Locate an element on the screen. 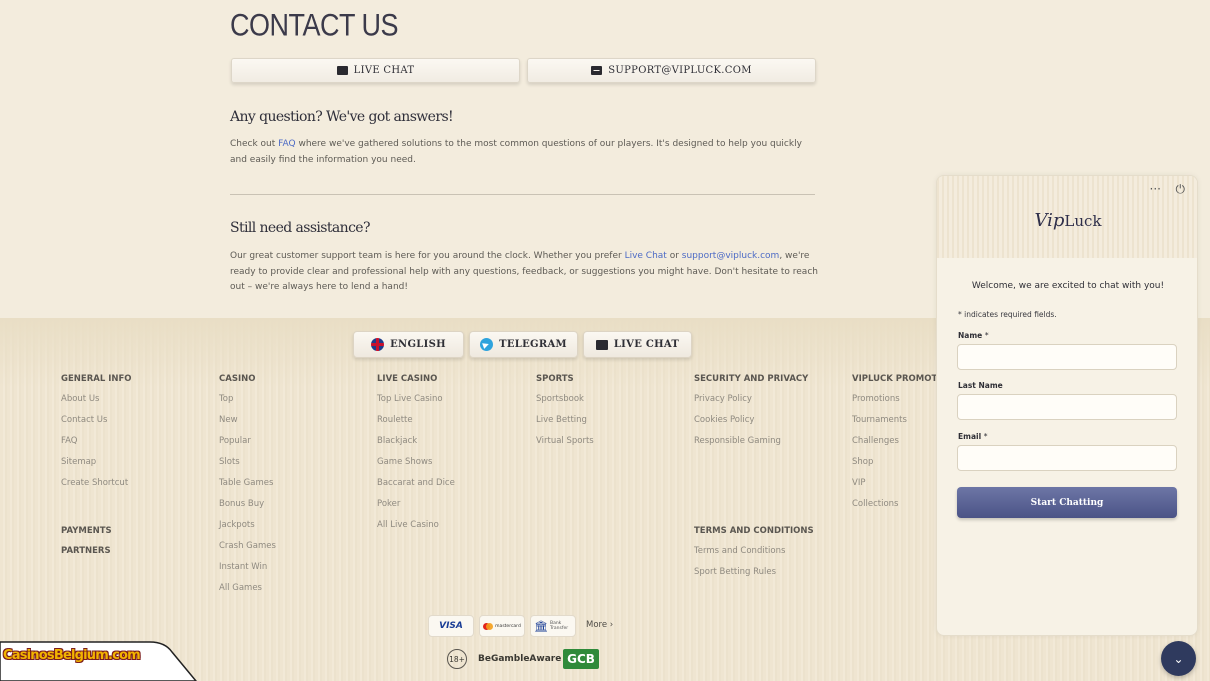  footer-link: Responsible Gaming is located at coordinates (751, 446).